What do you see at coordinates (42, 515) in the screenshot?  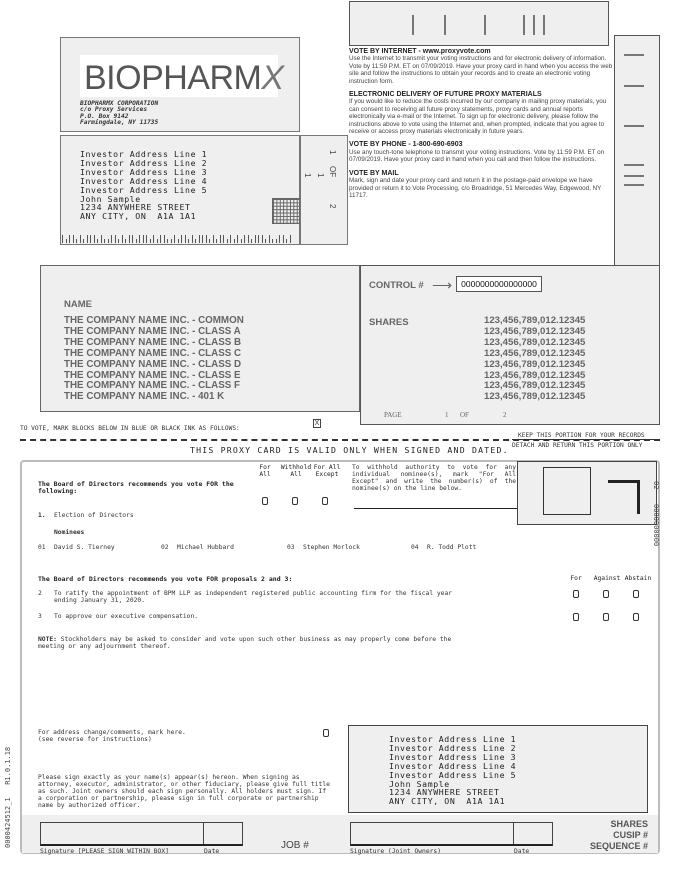 I see `item-1-number: 1.` at bounding box center [42, 515].